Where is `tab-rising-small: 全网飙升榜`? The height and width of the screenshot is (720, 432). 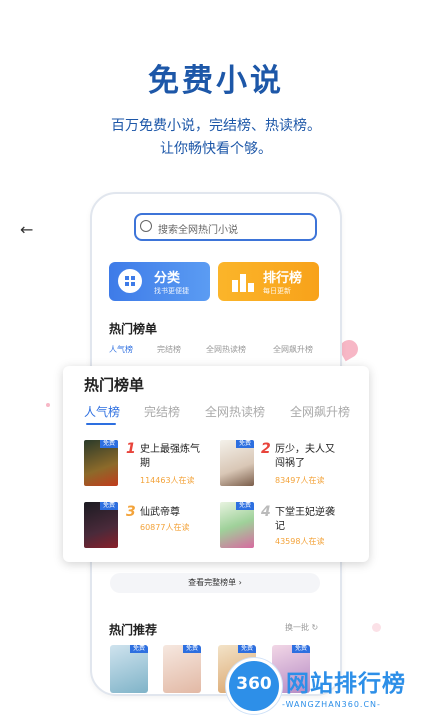
tab-rising-small: 全网飙升榜 is located at coordinates (293, 349).